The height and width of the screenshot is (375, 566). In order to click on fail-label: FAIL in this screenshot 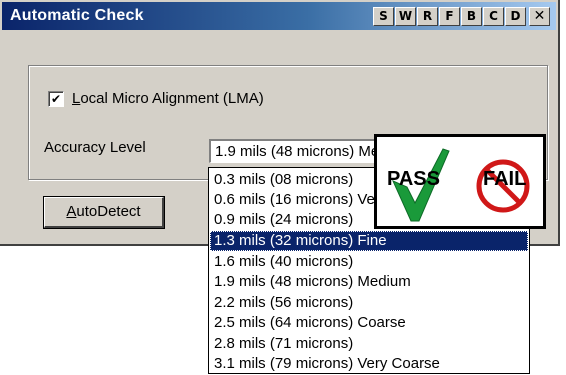, I will do `click(505, 179)`.